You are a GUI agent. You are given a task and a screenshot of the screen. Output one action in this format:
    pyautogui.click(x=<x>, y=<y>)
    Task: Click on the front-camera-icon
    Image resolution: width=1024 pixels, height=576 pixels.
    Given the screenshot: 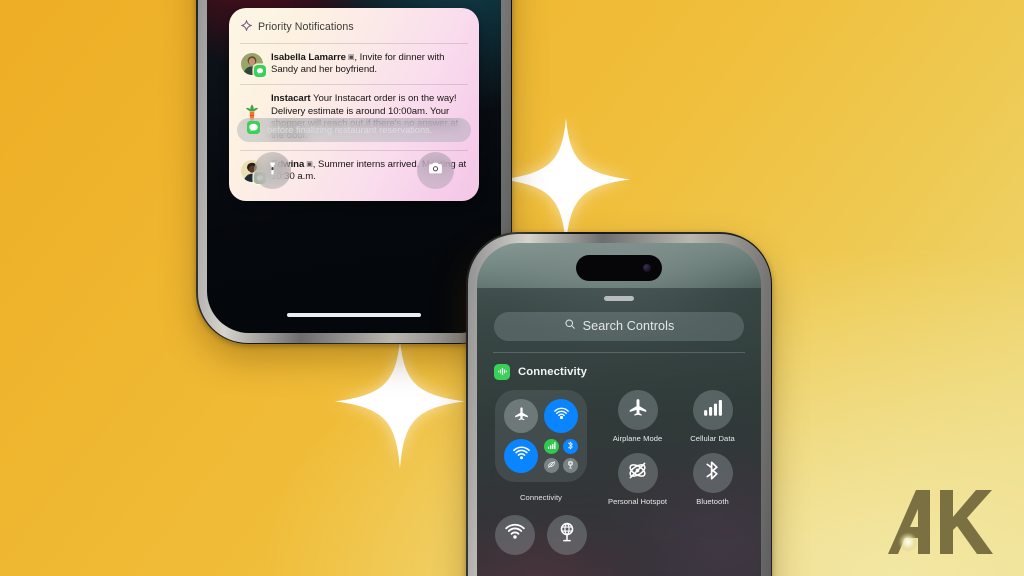 What is the action you would take?
    pyautogui.click(x=647, y=268)
    